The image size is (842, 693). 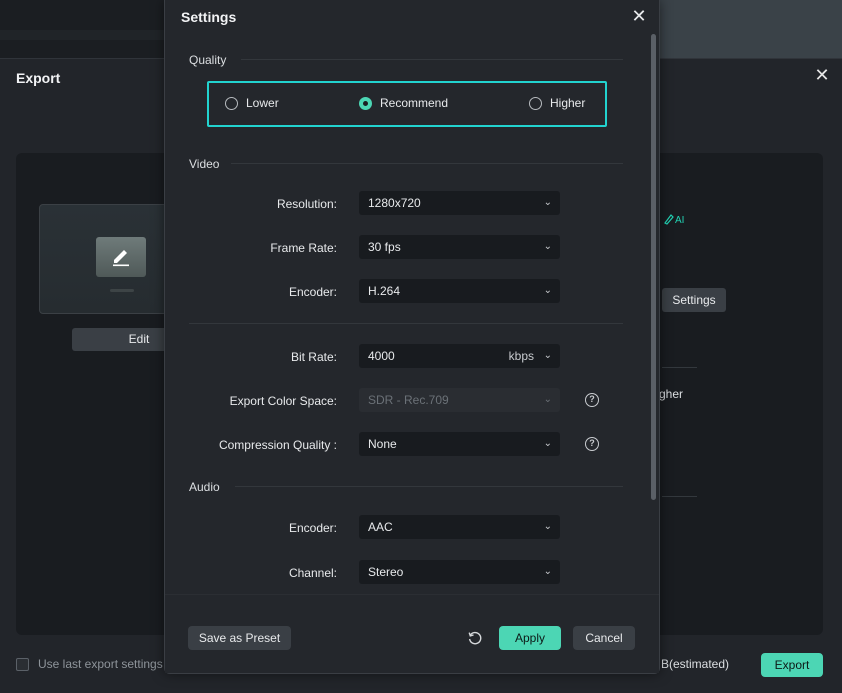 I want to click on color-space-value: SDR - Rec.709, so click(x=408, y=400).